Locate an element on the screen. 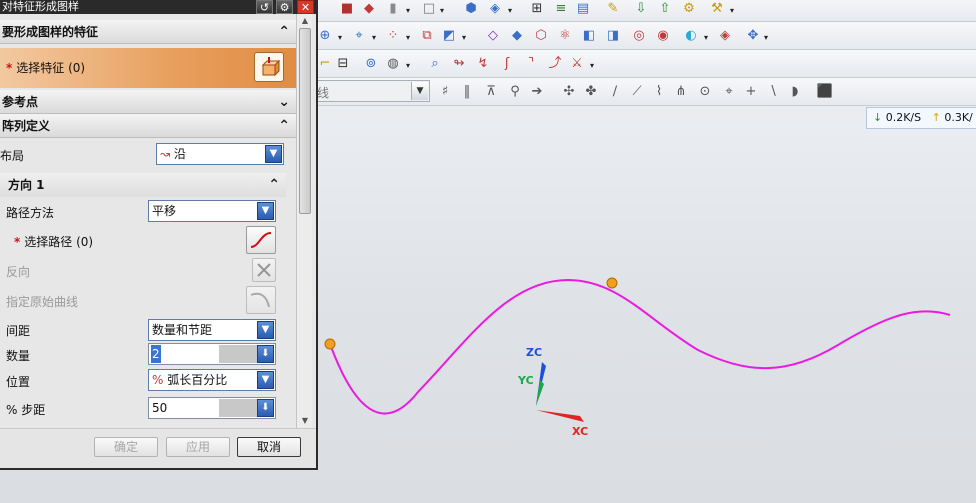  snap-hierarchy-icon: ⊼ is located at coordinates (491, 92).